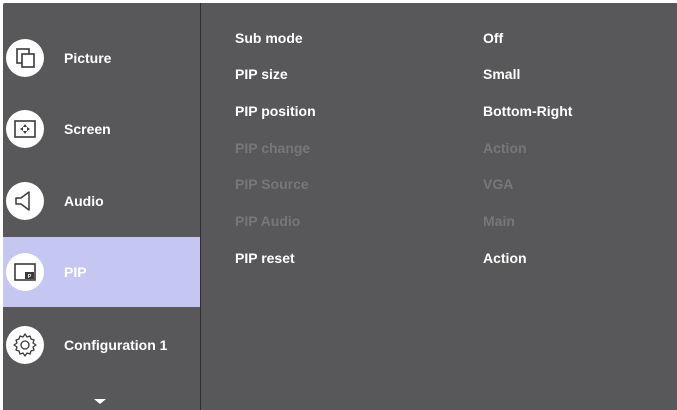  I want to click on sidebar-item-audio: Audio, so click(101, 201).